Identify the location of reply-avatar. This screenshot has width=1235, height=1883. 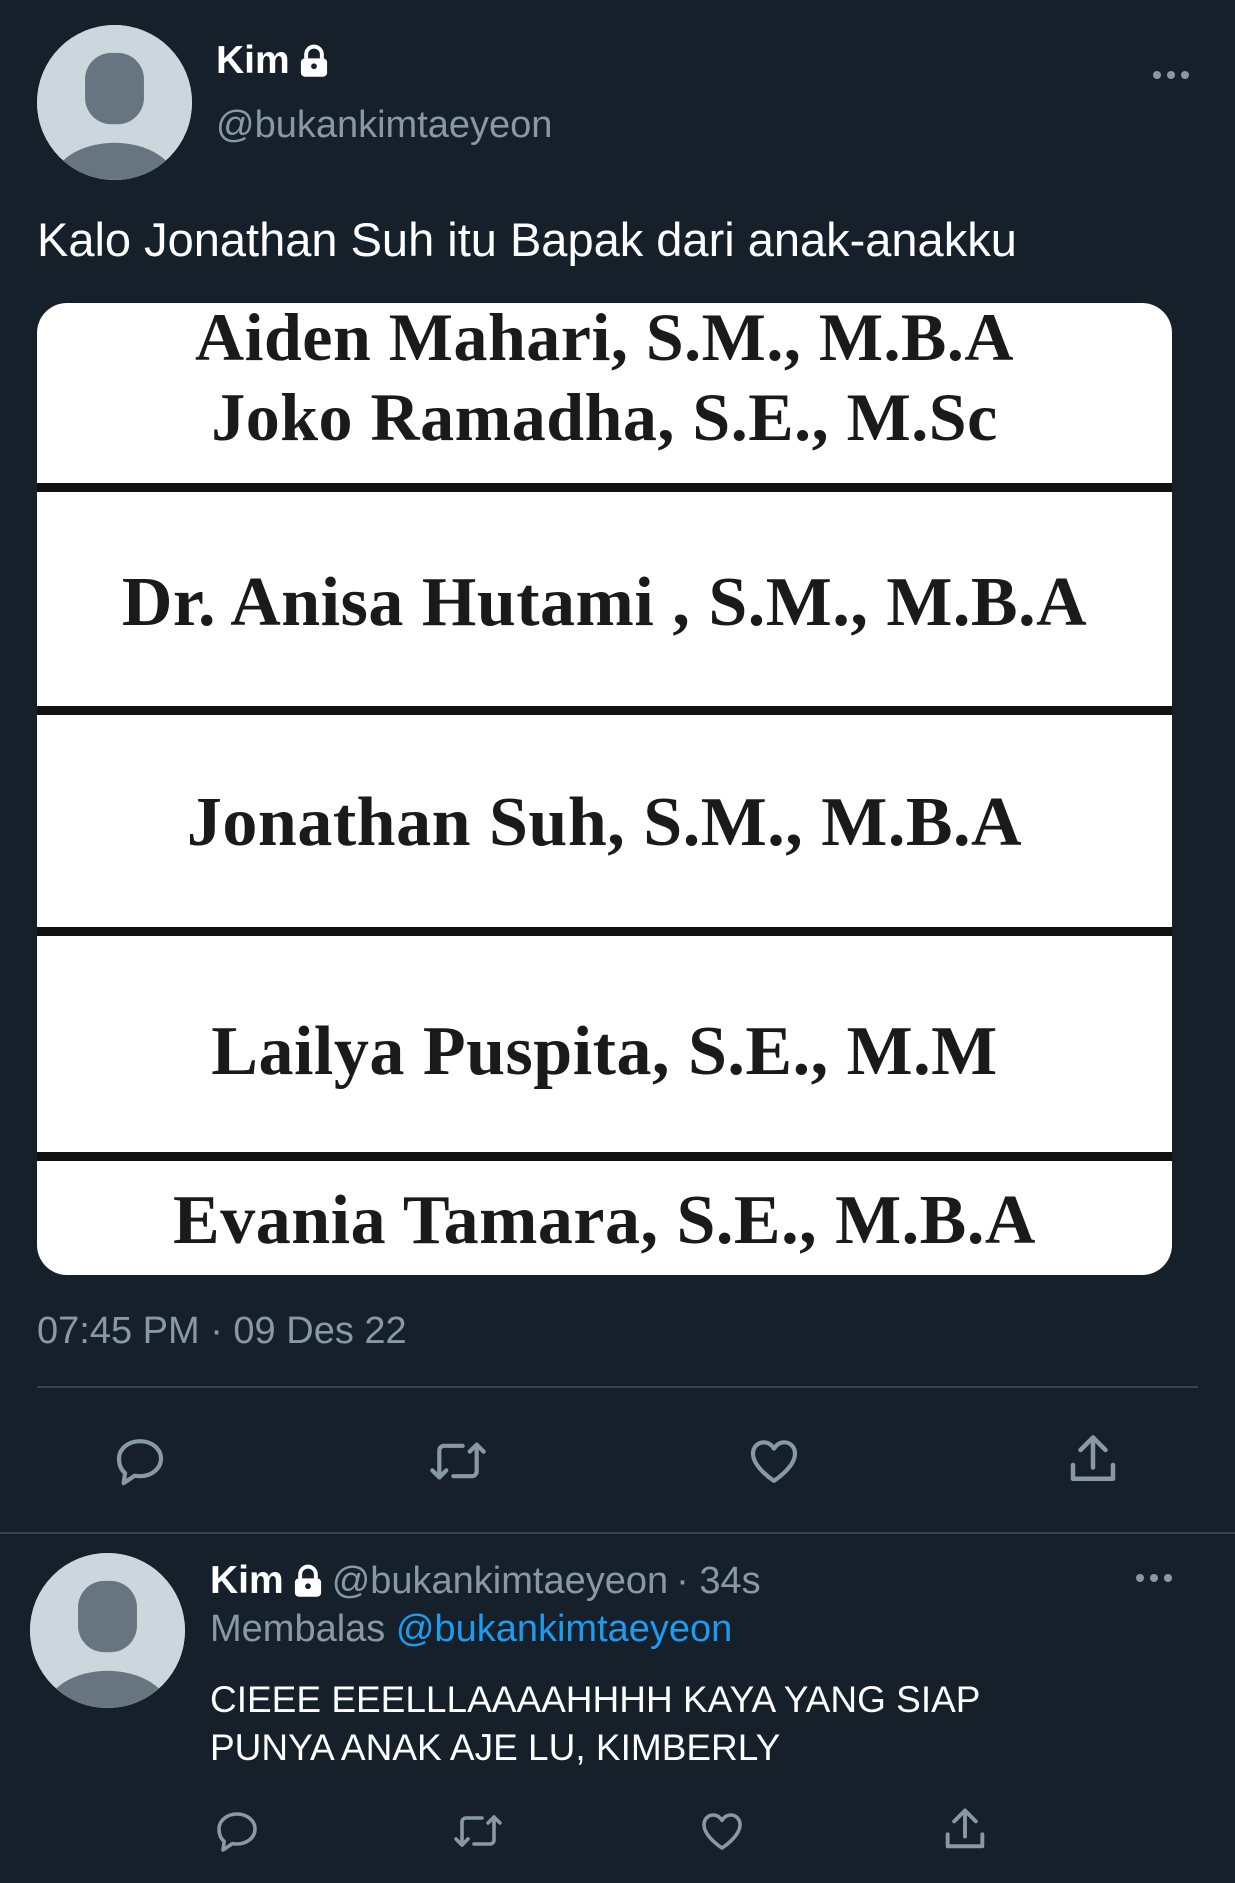
(107, 1630).